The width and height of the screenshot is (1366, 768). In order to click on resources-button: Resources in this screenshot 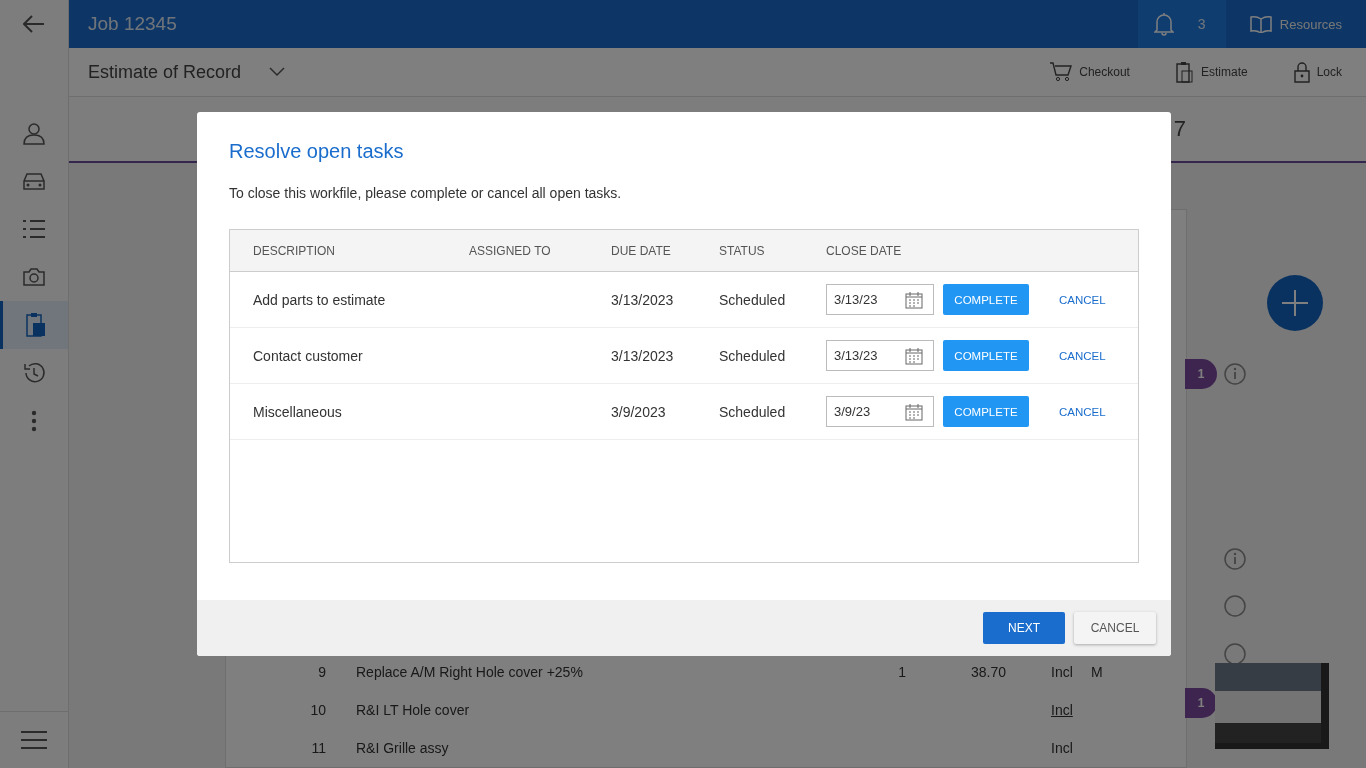, I will do `click(1295, 24)`.